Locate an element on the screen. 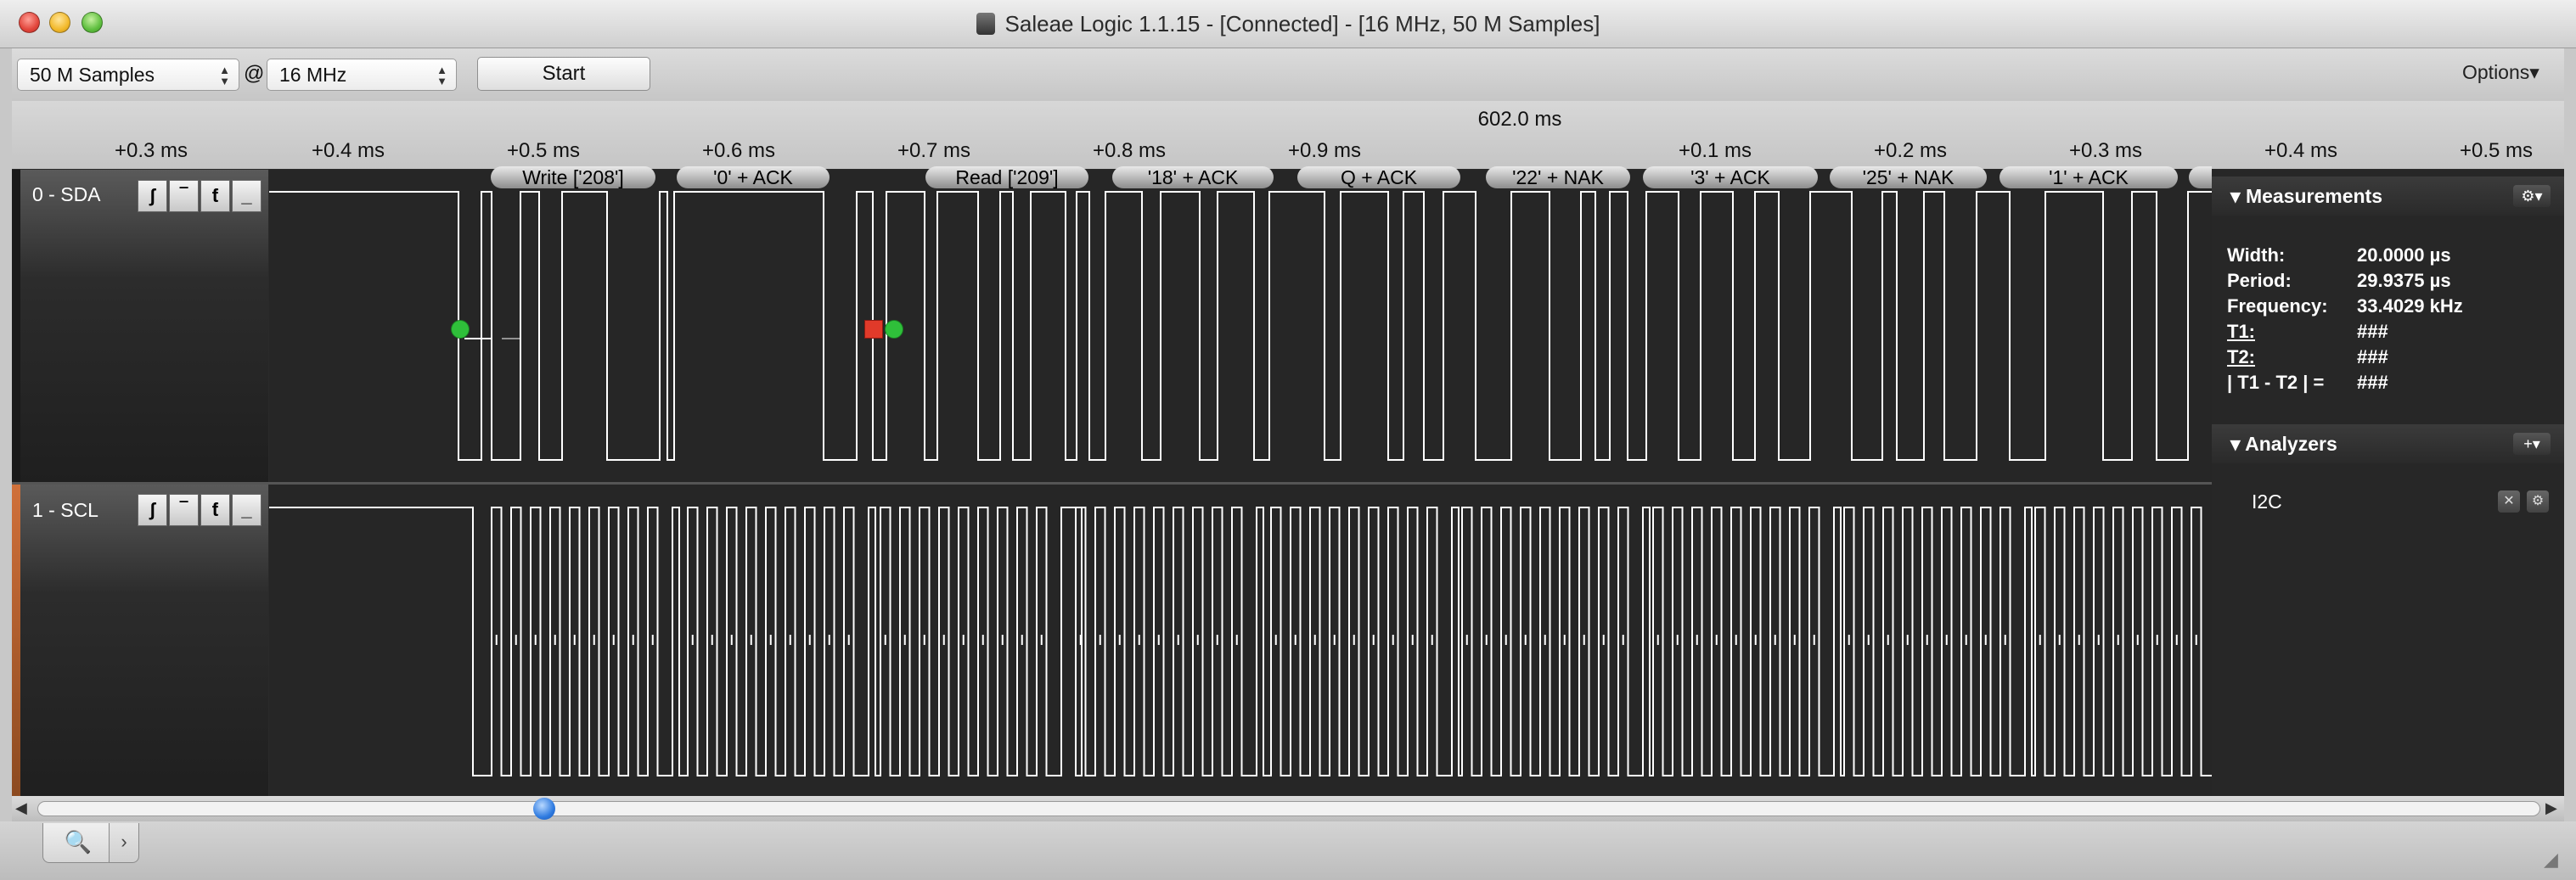 The image size is (2576, 880). ruler-tick-label: +0.1 ms is located at coordinates (1715, 150).